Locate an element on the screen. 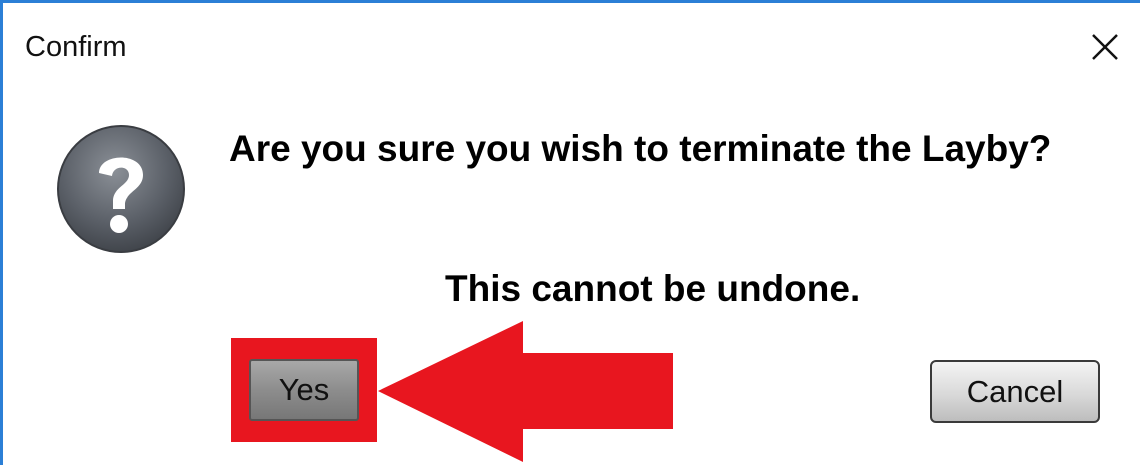  cancel-button: Cancel is located at coordinates (1015, 391).